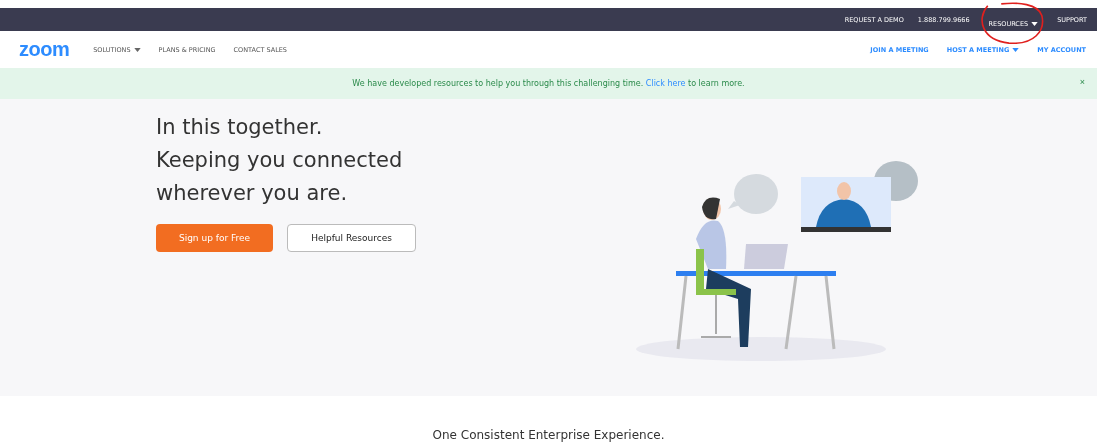 The width and height of the screenshot is (1097, 445). Describe the element at coordinates (252, 193) in the screenshot. I see `hero-headline: wherever you are.` at that location.